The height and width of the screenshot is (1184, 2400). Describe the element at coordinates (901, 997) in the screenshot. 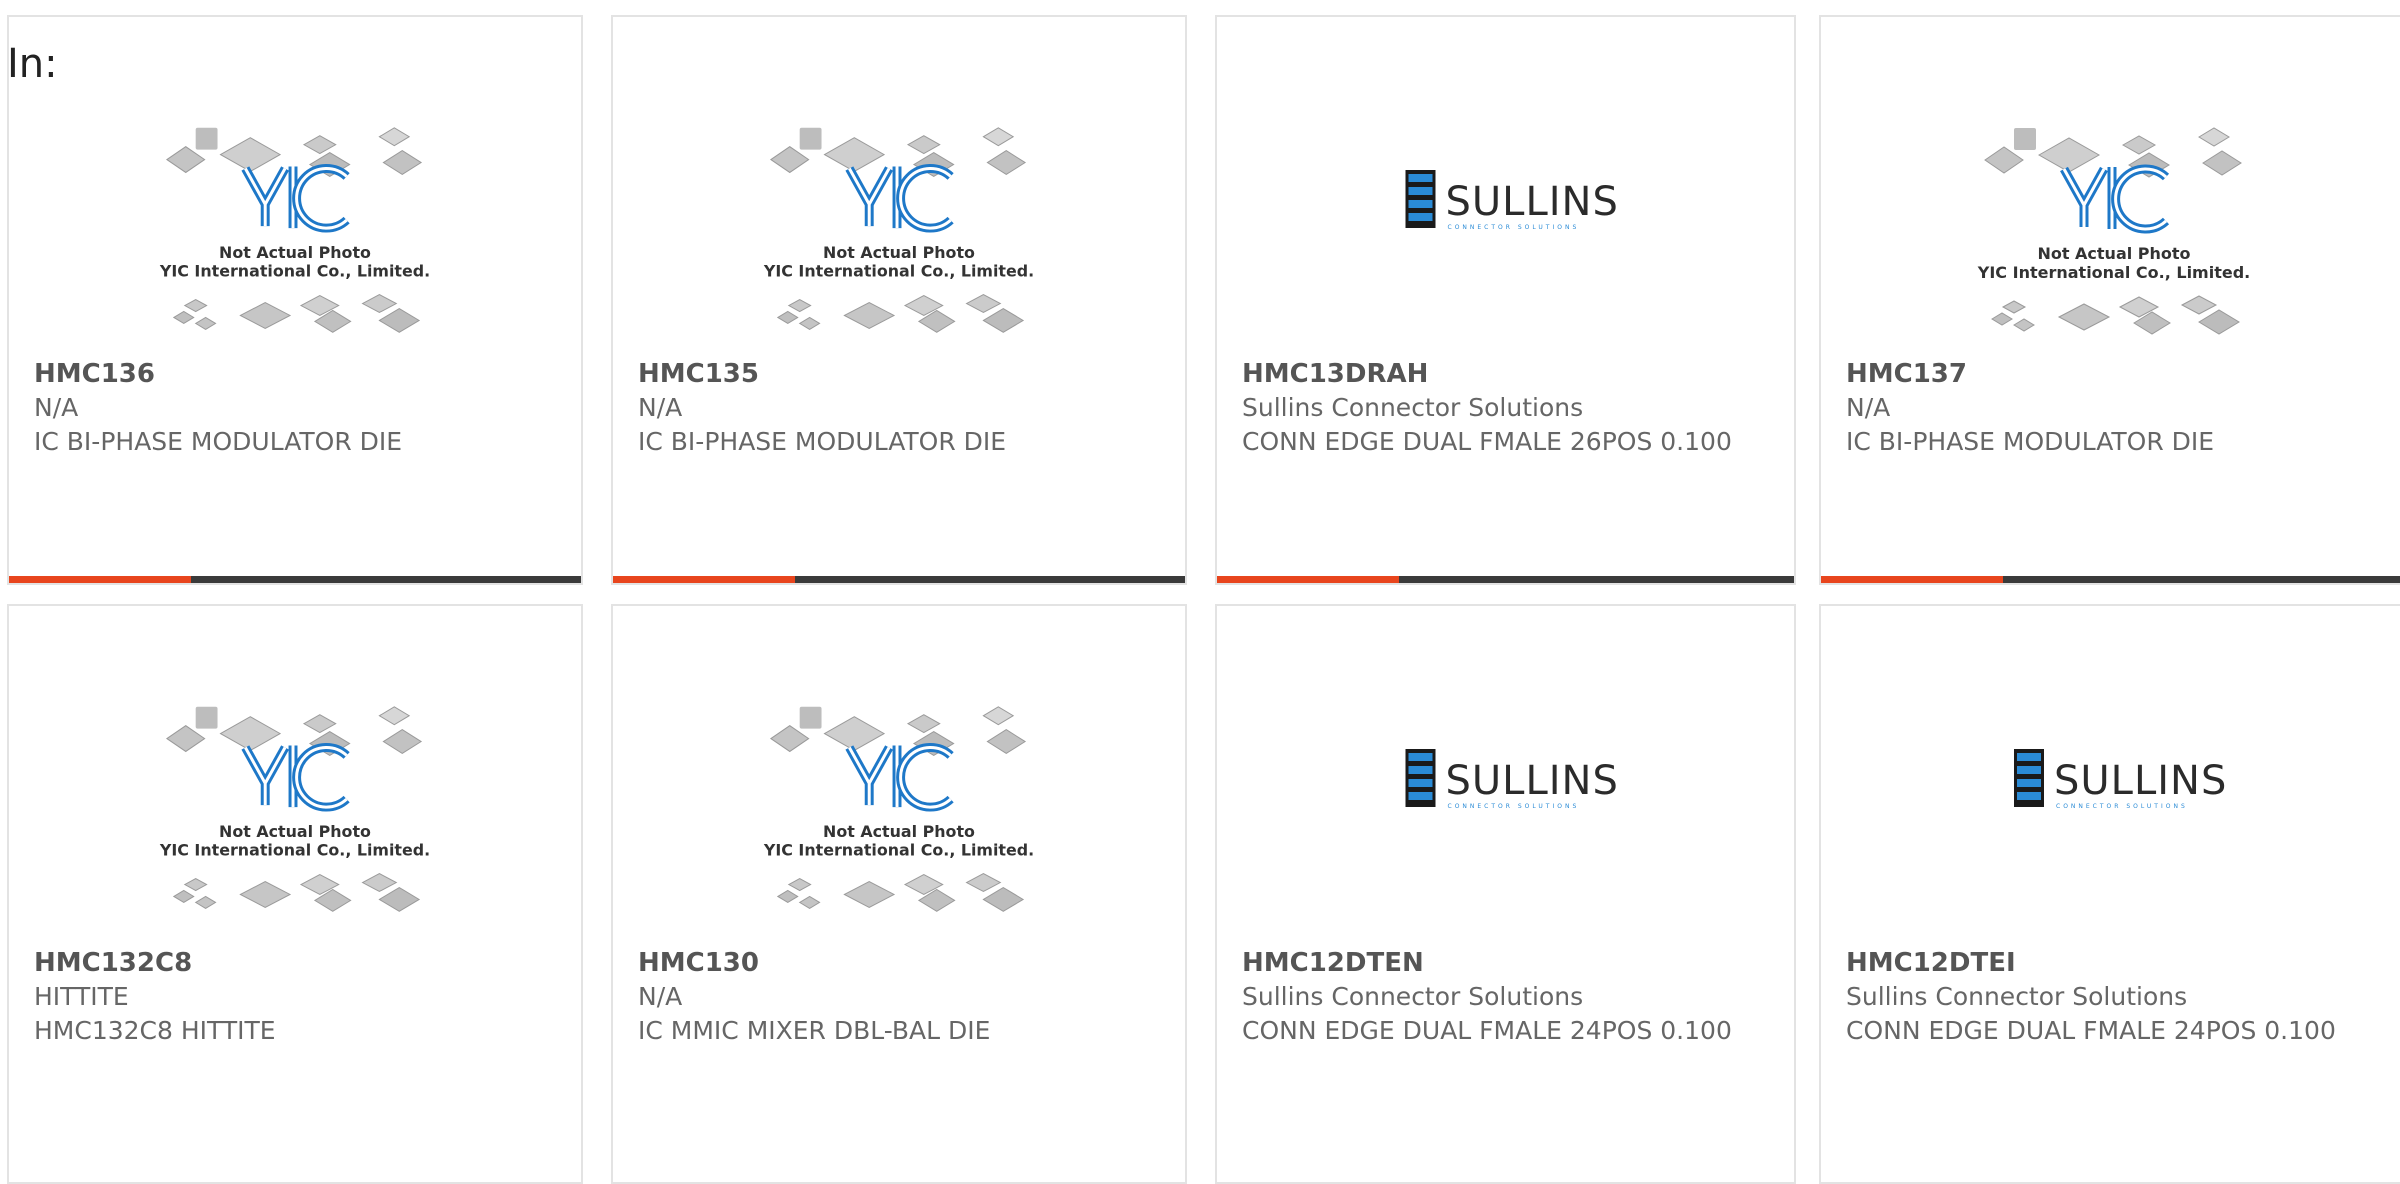

I see `product-info: HMC130 N/A IC MMIC MIXER DBL-BAL DIE` at that location.